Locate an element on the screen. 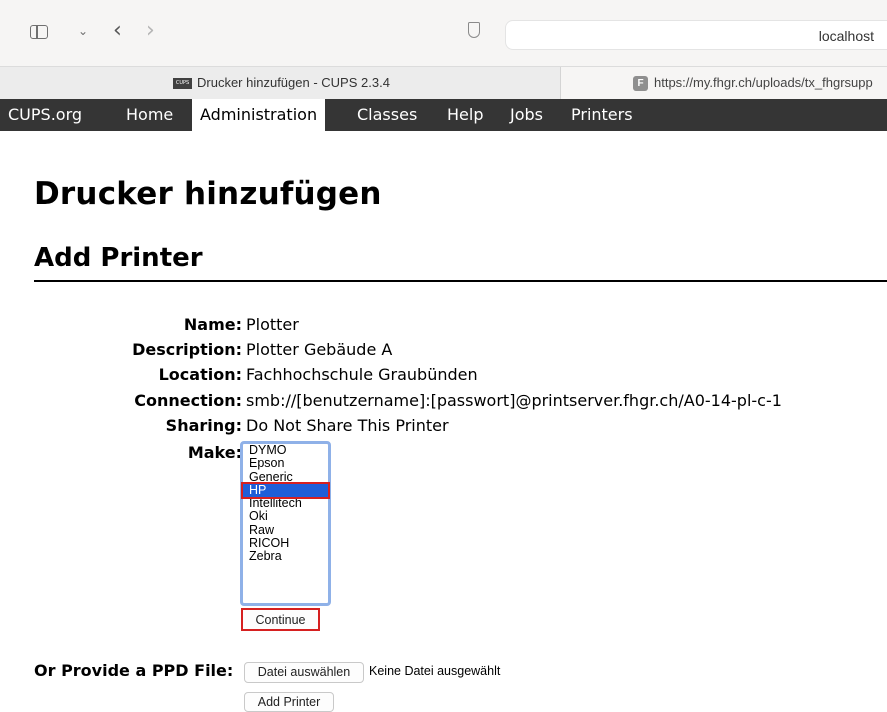 The width and height of the screenshot is (887, 712). sidebar-toggle-icon is located at coordinates (39, 32).